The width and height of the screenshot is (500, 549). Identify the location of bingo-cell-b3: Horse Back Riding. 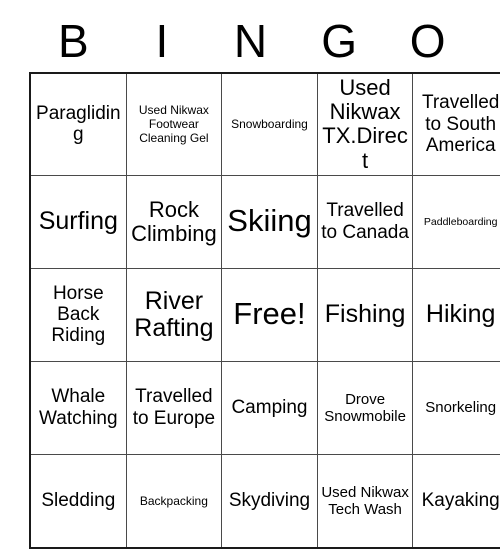
(78, 314).